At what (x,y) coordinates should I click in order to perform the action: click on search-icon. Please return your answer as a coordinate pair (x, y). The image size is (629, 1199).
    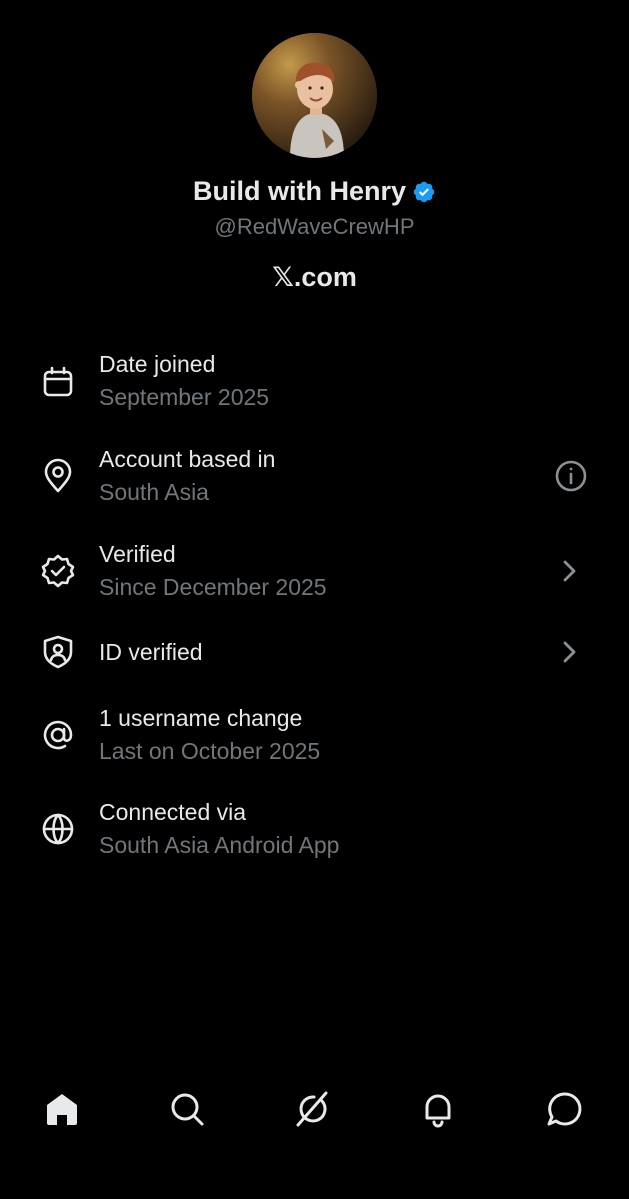
    Looking at the image, I should click on (187, 1109).